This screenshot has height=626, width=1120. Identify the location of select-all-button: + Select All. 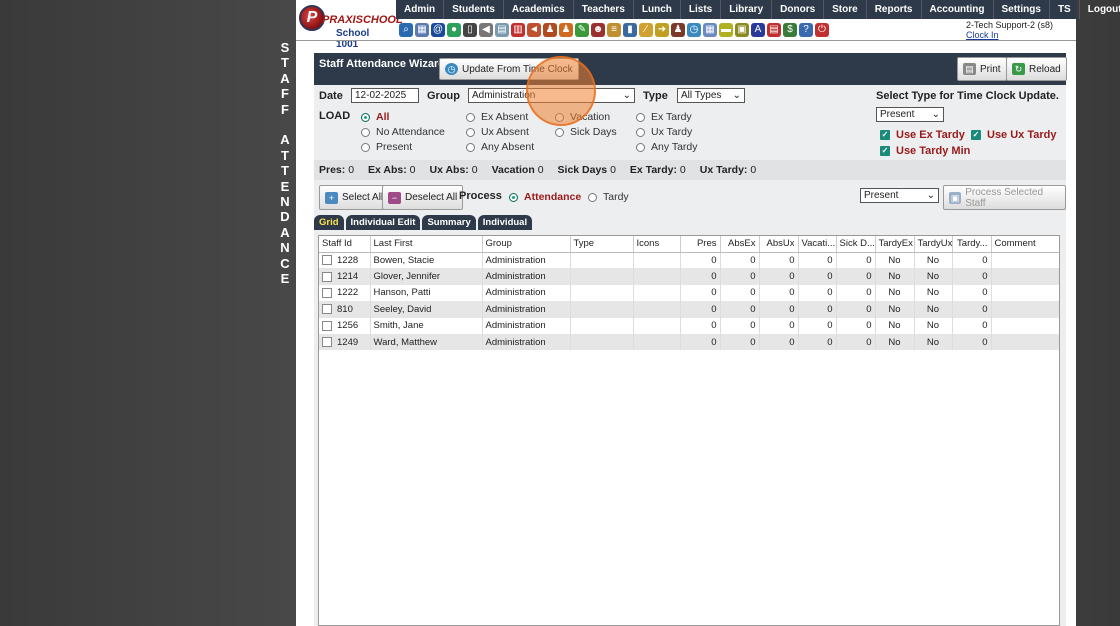
(354, 197).